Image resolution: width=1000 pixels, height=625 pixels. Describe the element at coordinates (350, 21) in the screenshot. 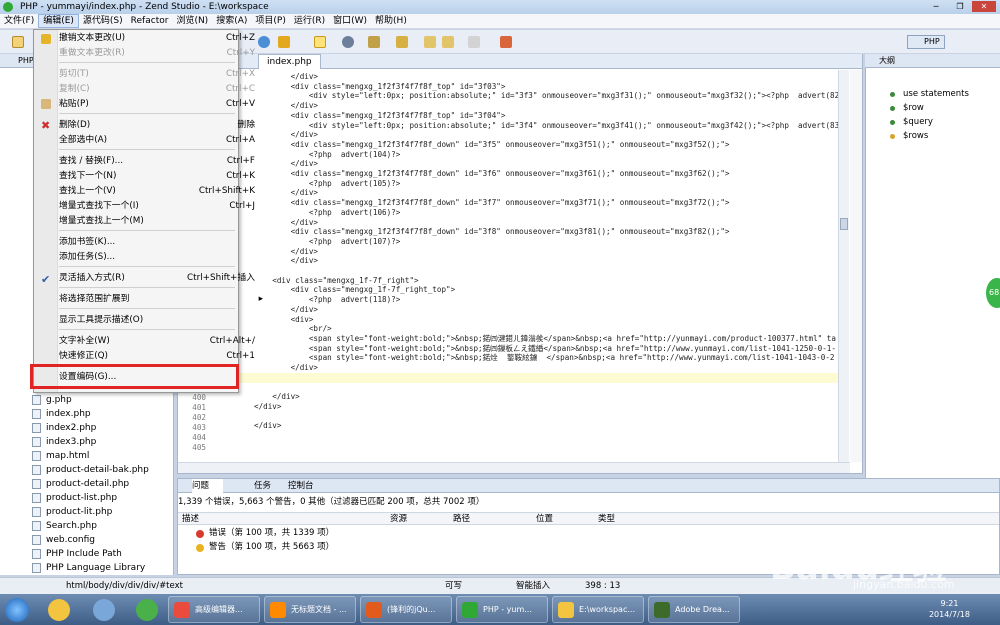

I see `menu-window: 窗口(W)` at that location.